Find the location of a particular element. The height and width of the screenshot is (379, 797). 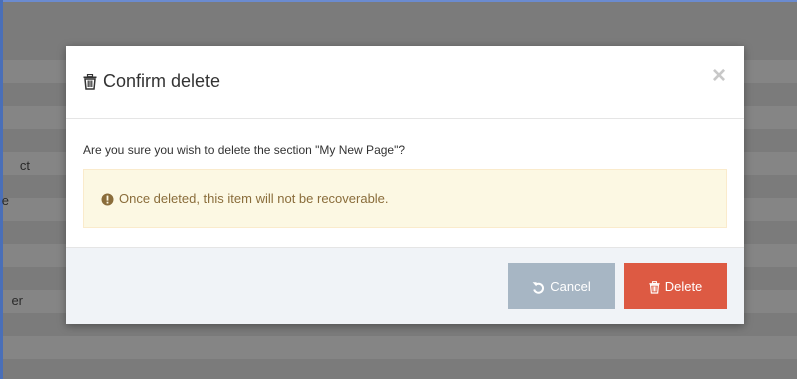

undo-icon is located at coordinates (538, 286).